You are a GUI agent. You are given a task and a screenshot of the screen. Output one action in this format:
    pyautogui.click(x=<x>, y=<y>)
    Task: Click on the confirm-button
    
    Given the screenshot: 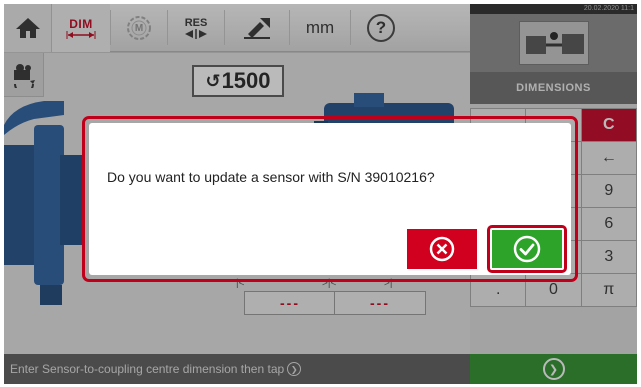 What is the action you would take?
    pyautogui.click(x=527, y=249)
    